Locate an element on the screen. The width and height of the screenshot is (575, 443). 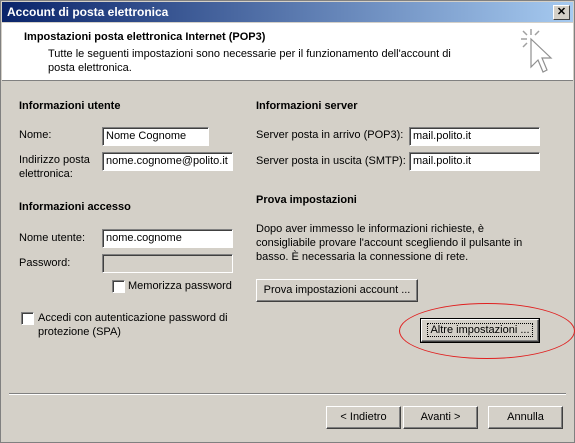
name-field: Nome Cognome is located at coordinates (155, 136).